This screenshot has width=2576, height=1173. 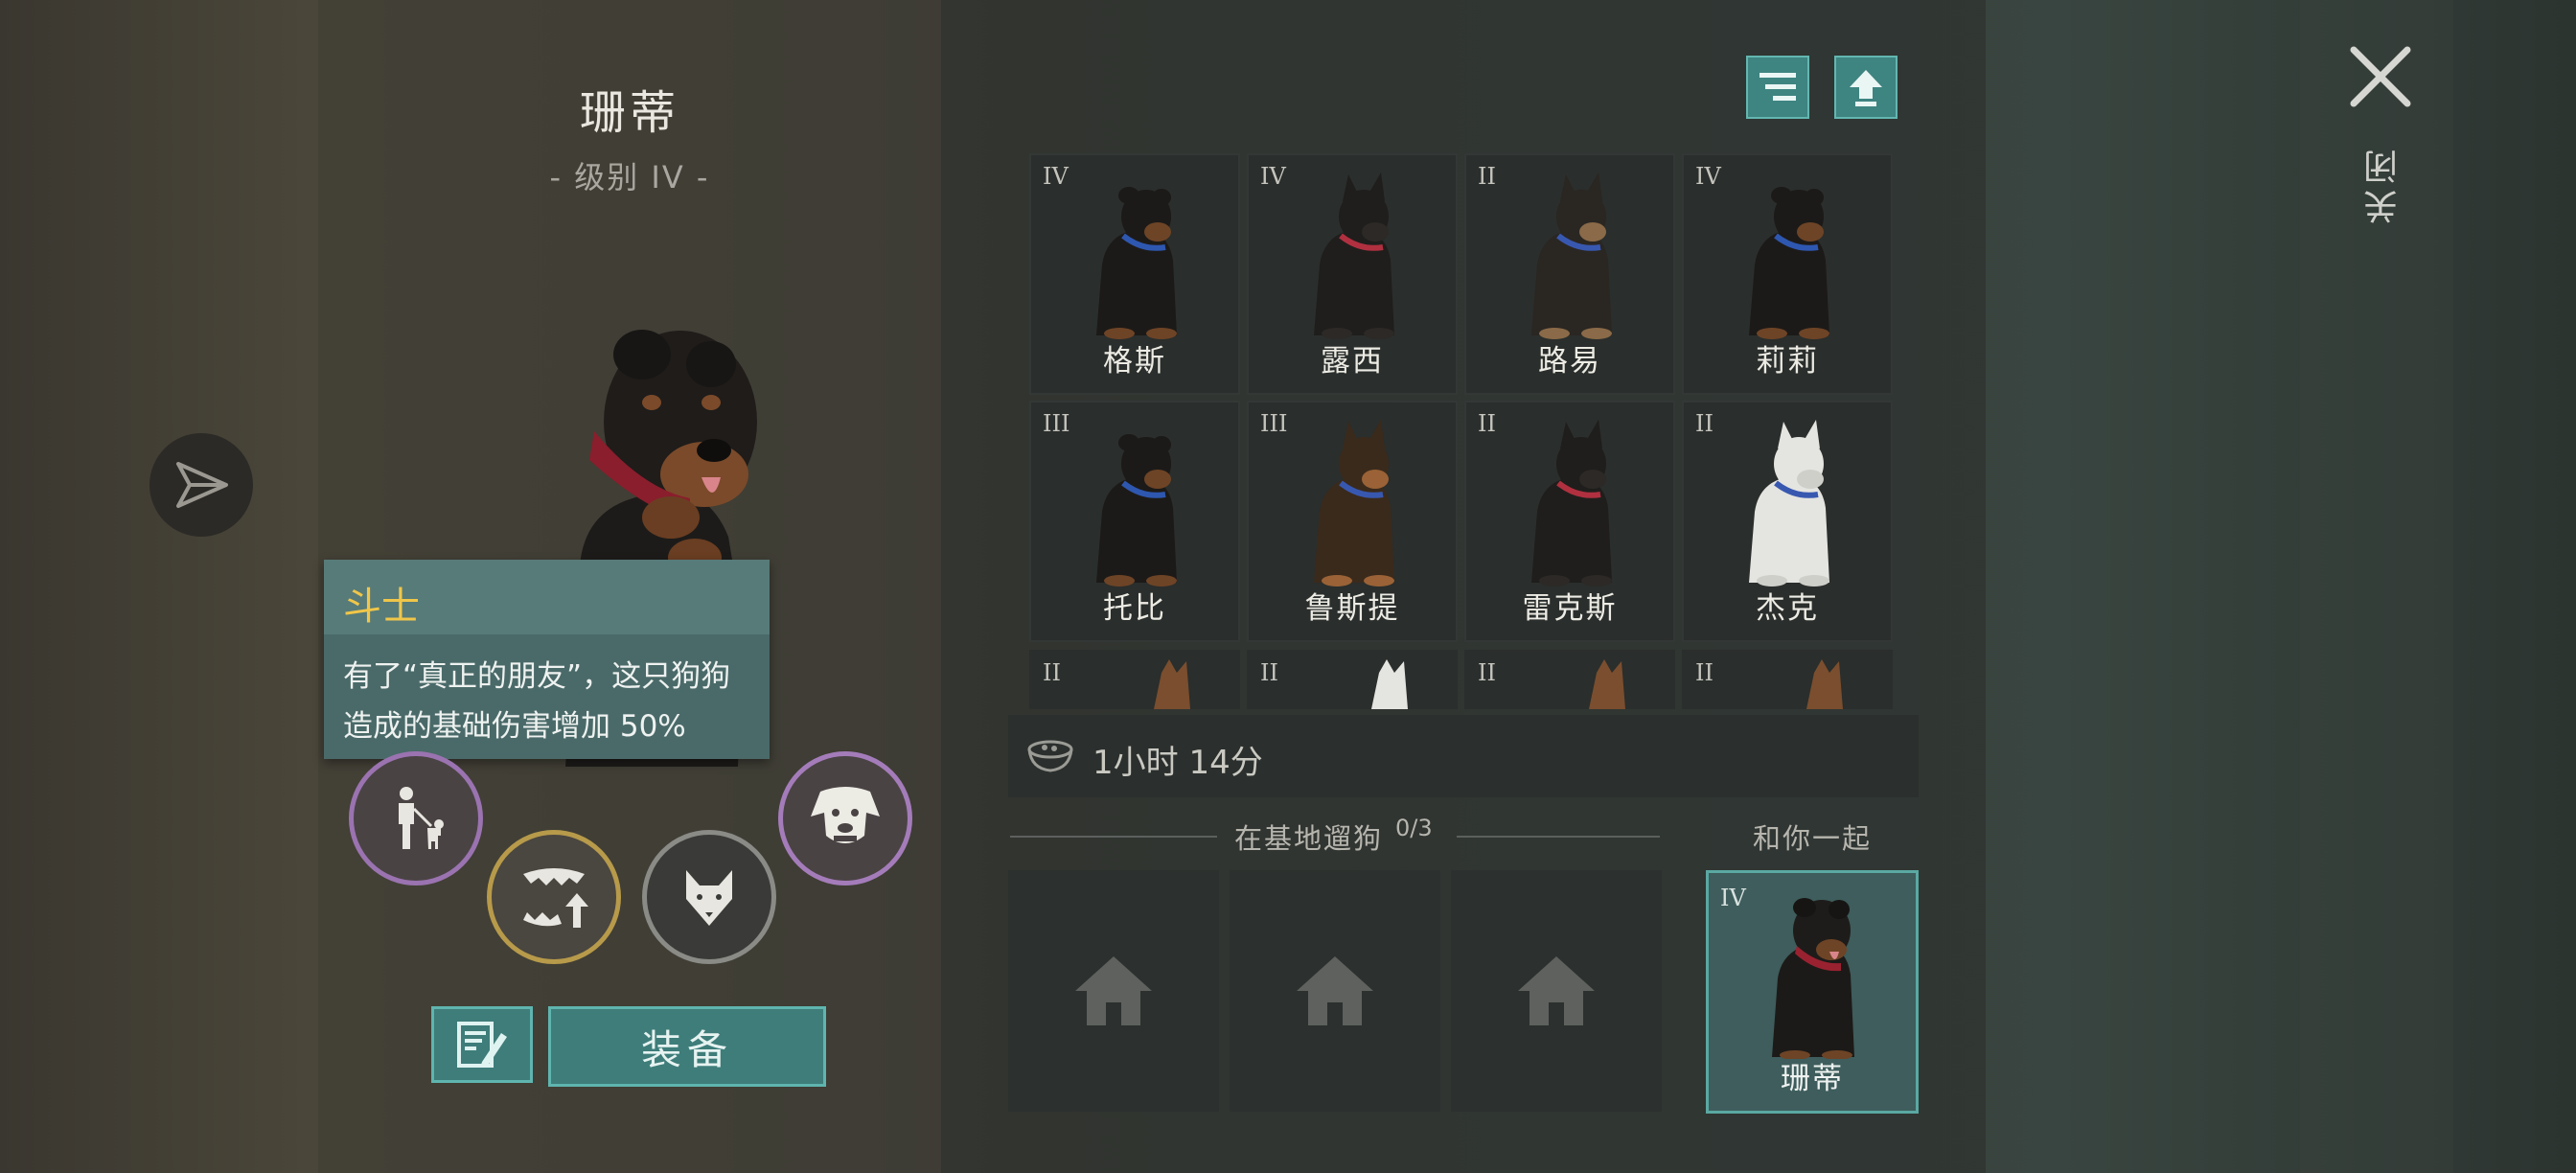 I want to click on fangs-upgrade-icon, so click(x=555, y=898).